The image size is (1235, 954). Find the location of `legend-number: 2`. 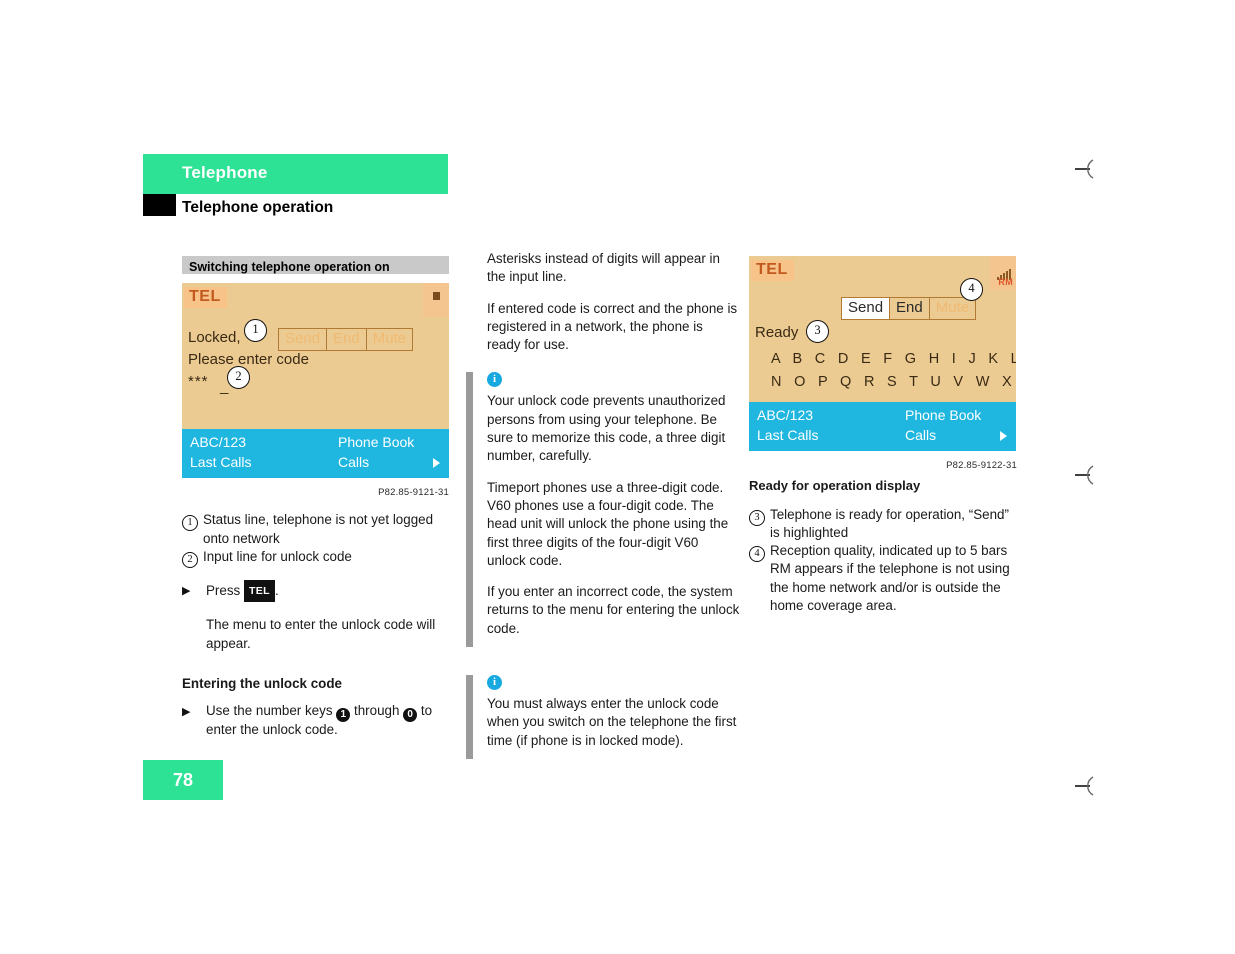

legend-number: 2 is located at coordinates (192, 558).